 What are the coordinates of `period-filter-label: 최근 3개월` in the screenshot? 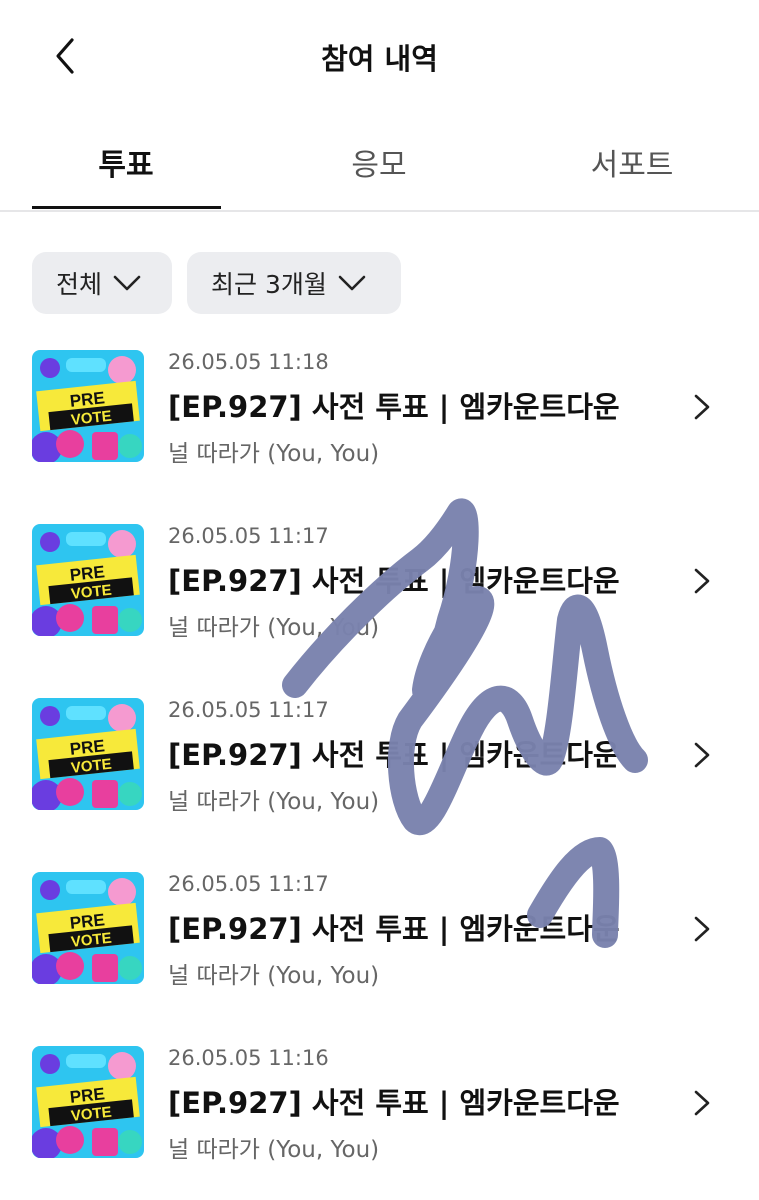 It's located at (269, 284).